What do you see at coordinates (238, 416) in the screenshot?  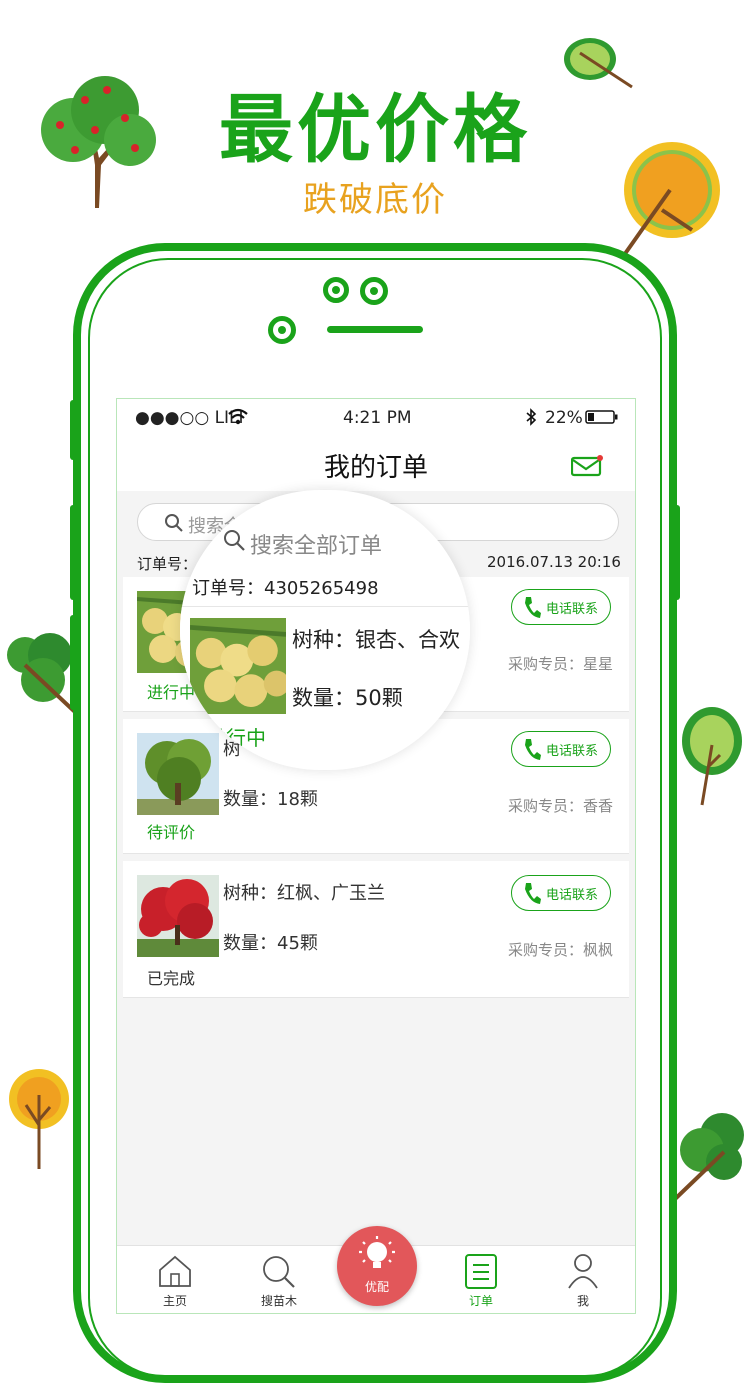 I see `wifi-icon` at bounding box center [238, 416].